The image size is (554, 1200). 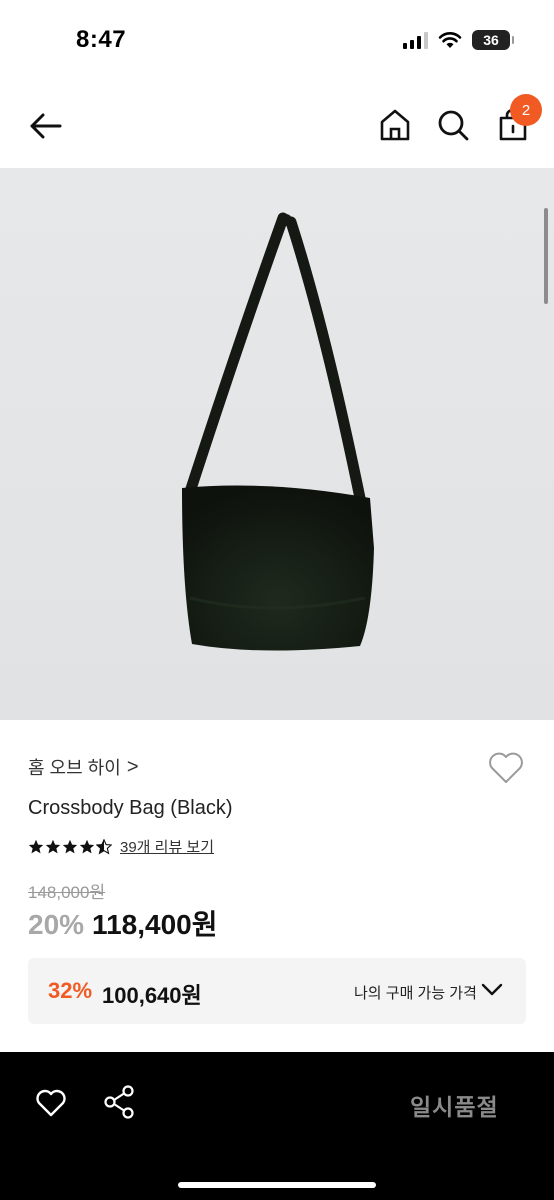 What do you see at coordinates (167, 846) in the screenshot?
I see `review-link: 39개 리뷰 보기` at bounding box center [167, 846].